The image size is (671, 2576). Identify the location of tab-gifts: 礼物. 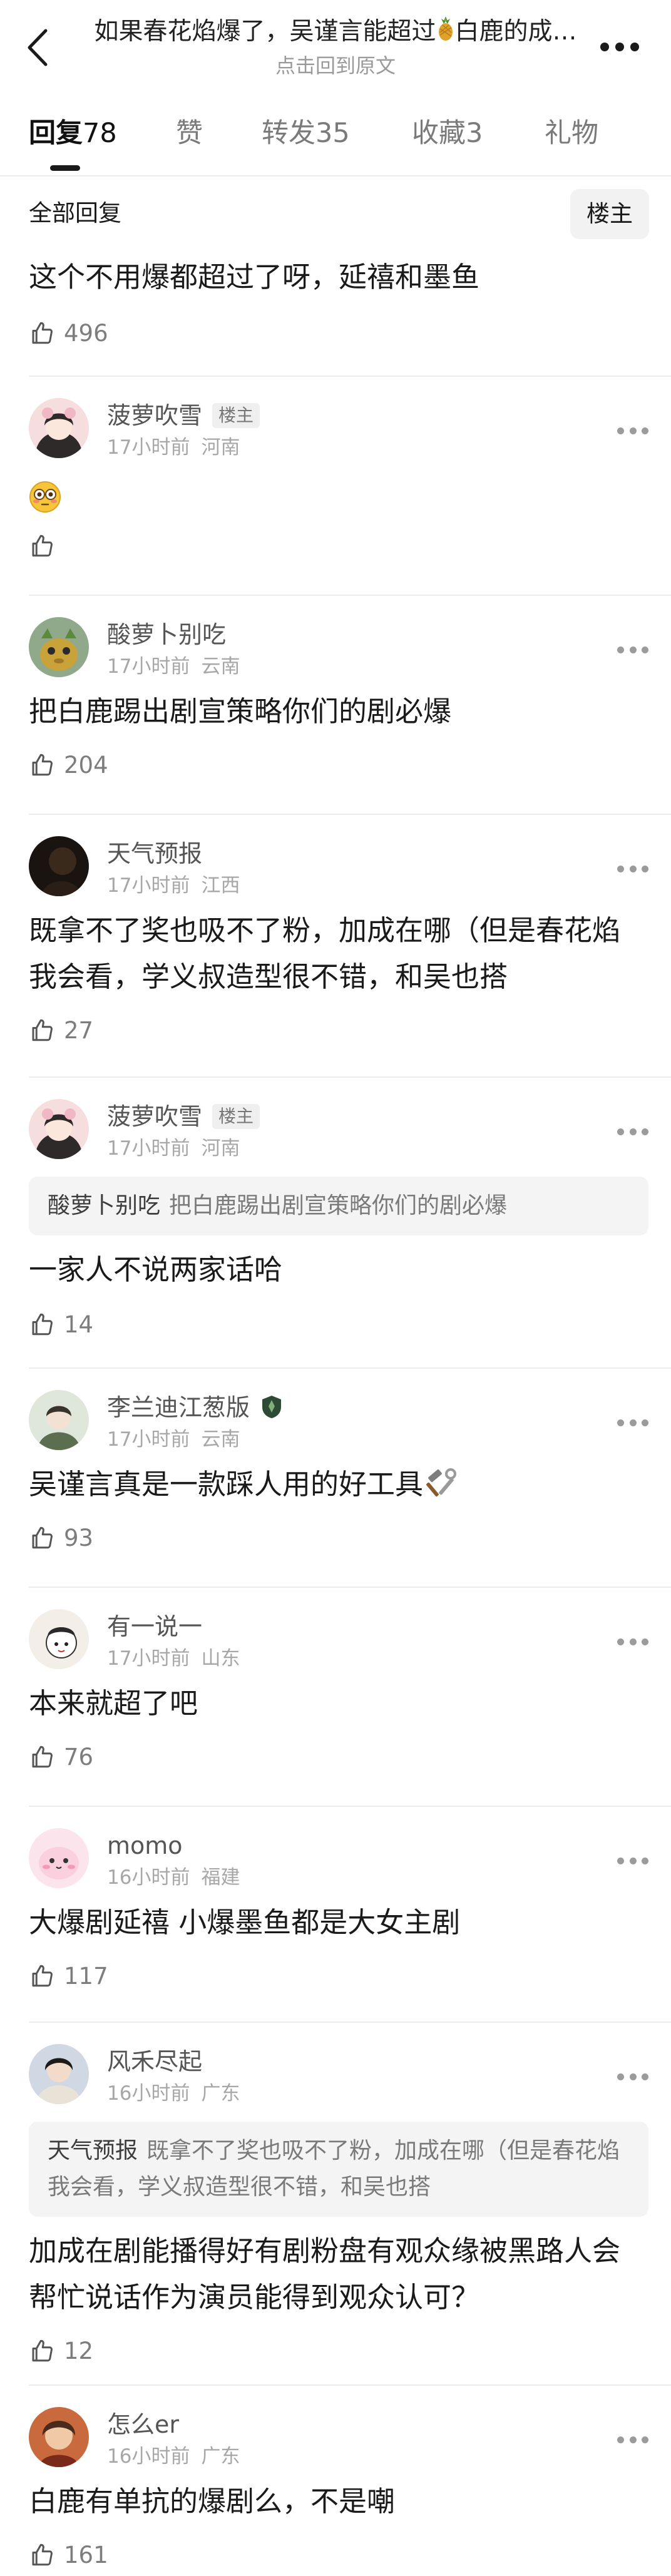
(571, 133).